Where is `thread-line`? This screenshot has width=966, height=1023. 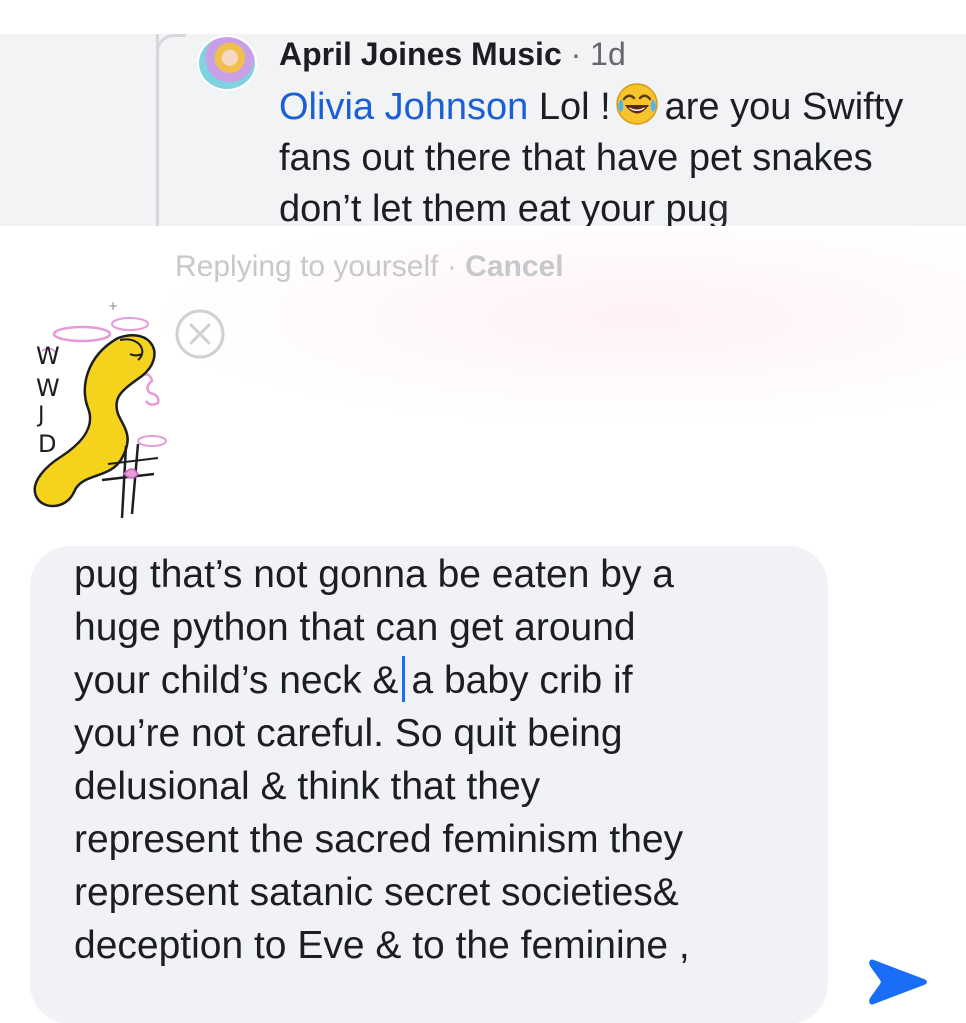 thread-line is located at coordinates (157, 130).